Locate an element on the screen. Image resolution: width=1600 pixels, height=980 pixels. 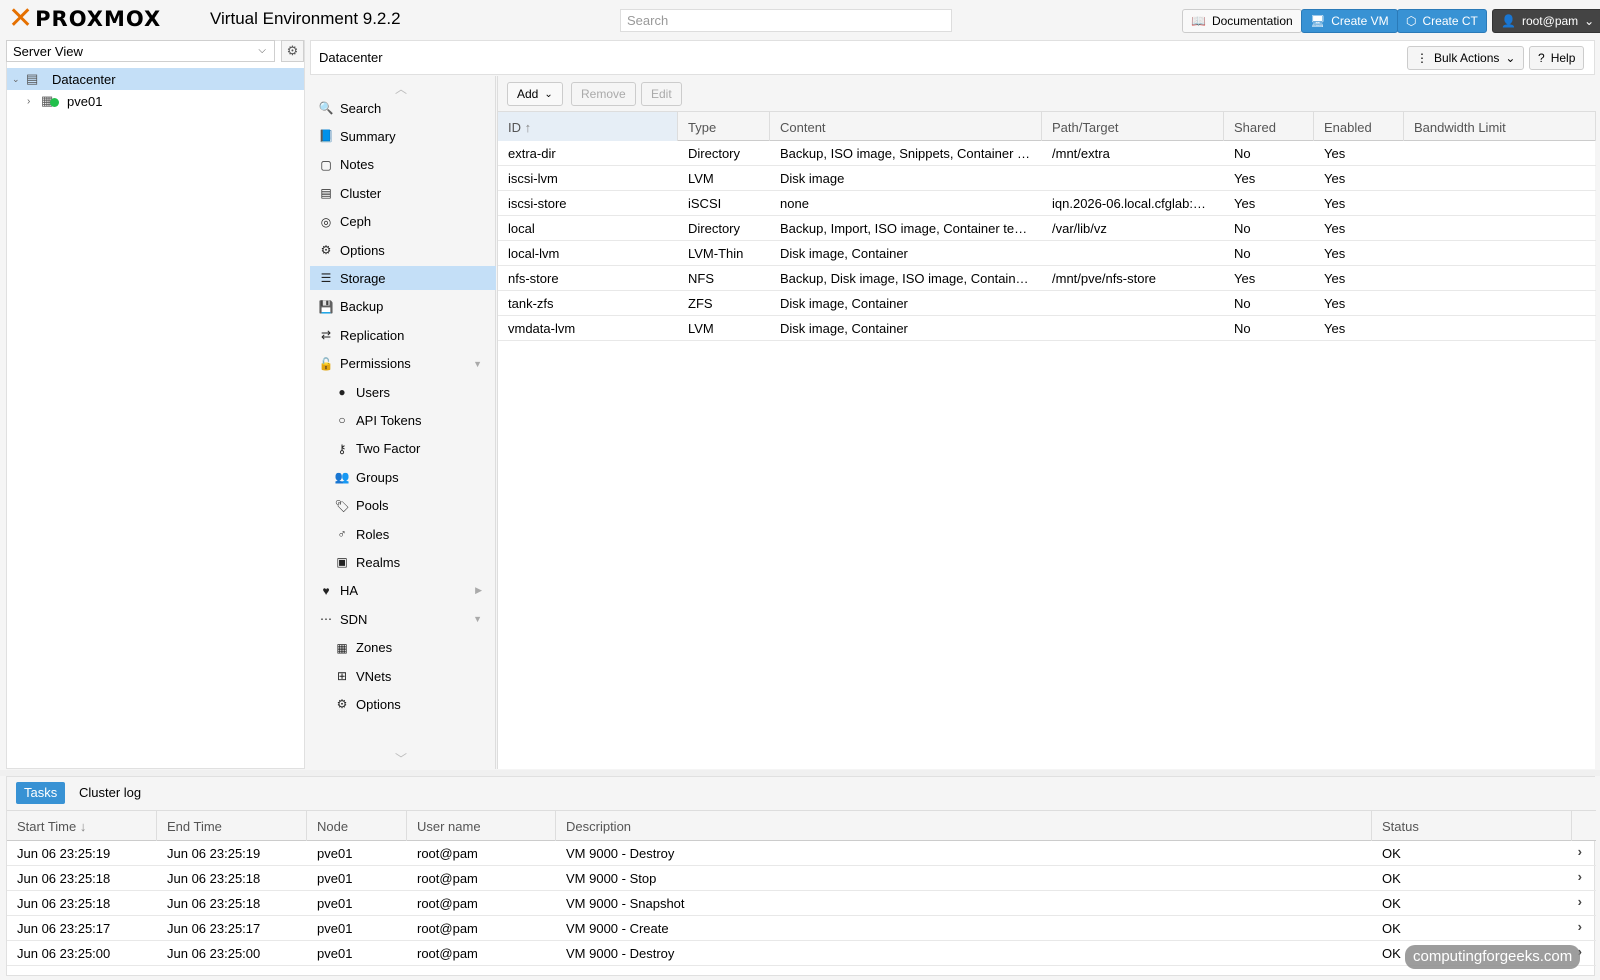
menu-item-ceph: ◎ Ceph is located at coordinates (403, 222).